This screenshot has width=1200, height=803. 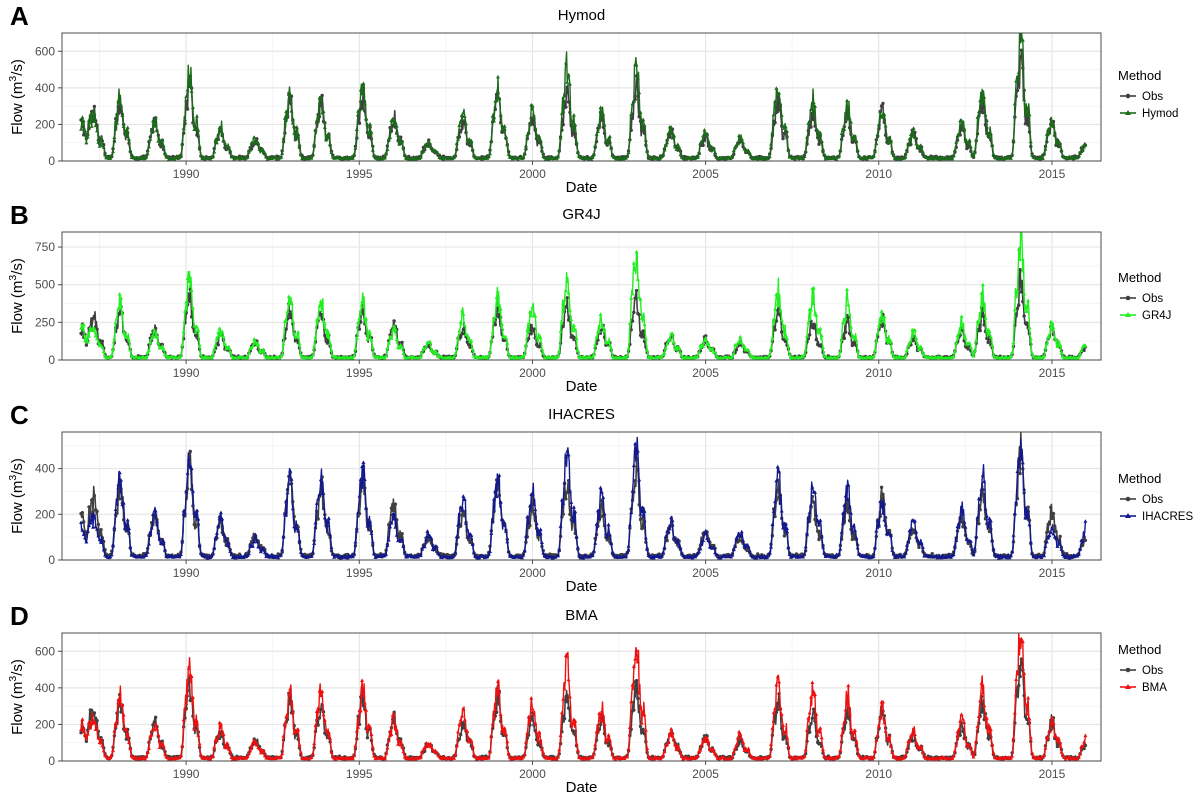 What do you see at coordinates (1156, 316) in the screenshot?
I see `legend-label: GR4J` at bounding box center [1156, 316].